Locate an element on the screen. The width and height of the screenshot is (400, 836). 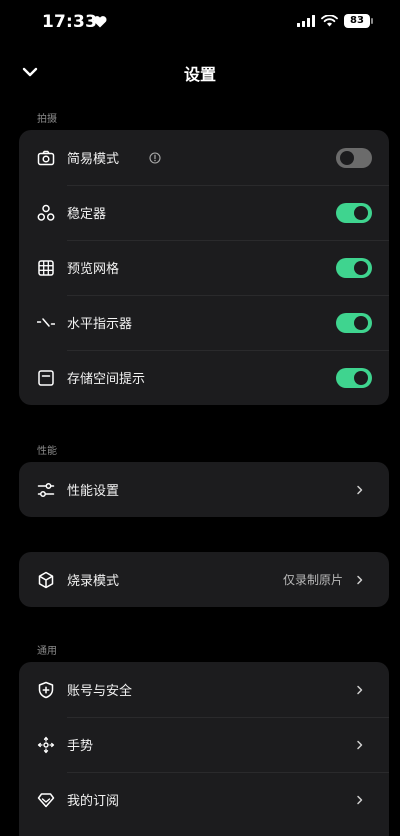
setting-row-performance: 性能设置 is located at coordinates (204, 489).